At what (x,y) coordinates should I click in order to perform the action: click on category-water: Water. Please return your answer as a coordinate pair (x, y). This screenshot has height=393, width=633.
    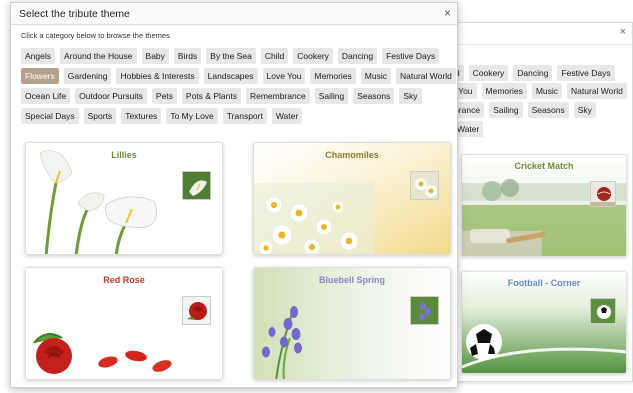
    Looking at the image, I should click on (287, 116).